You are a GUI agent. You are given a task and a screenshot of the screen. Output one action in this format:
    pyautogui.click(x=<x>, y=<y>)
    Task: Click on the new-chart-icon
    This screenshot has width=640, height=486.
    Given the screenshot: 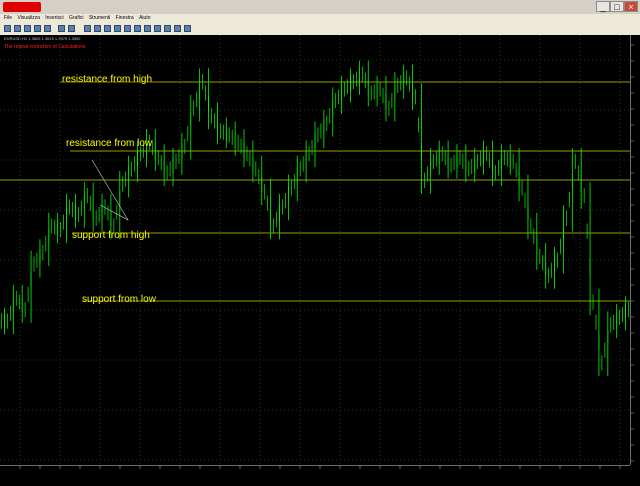 What is the action you would take?
    pyautogui.click(x=7, y=28)
    